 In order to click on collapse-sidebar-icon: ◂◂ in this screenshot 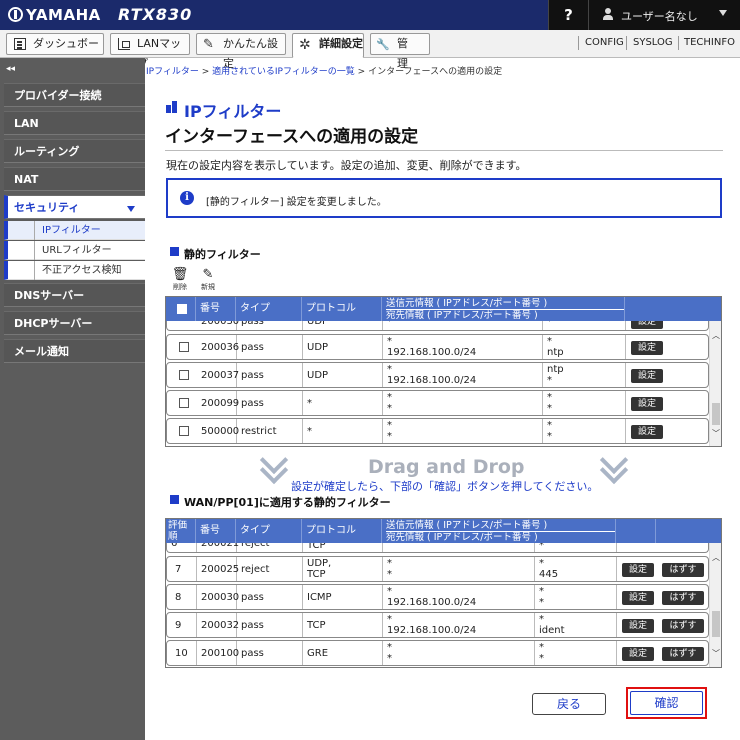, I will do `click(10, 69)`.